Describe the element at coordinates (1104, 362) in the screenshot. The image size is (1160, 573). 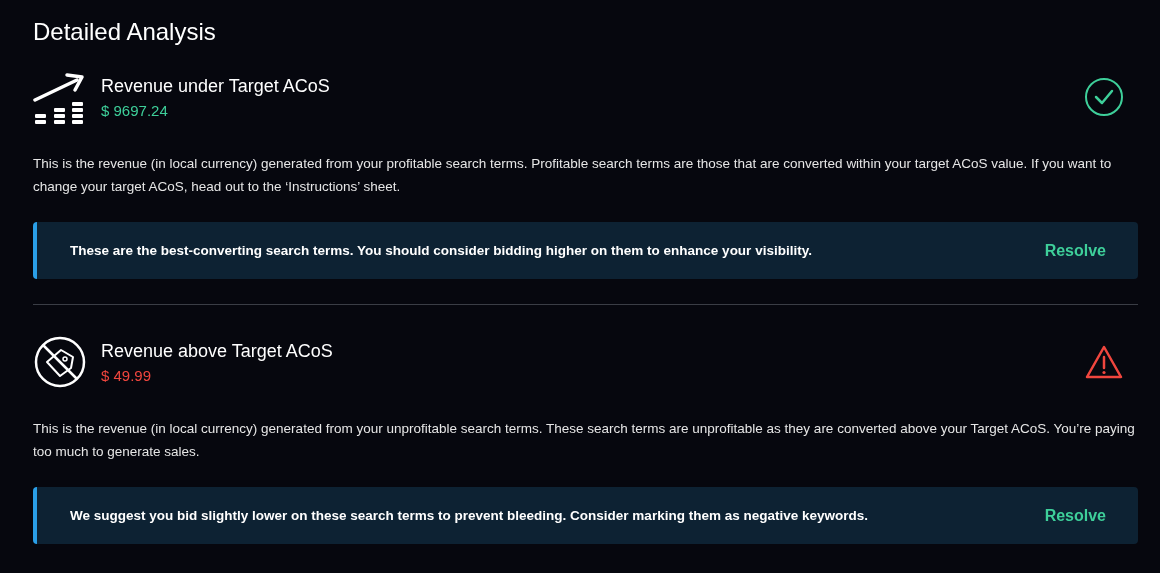
I see `warning-icon` at that location.